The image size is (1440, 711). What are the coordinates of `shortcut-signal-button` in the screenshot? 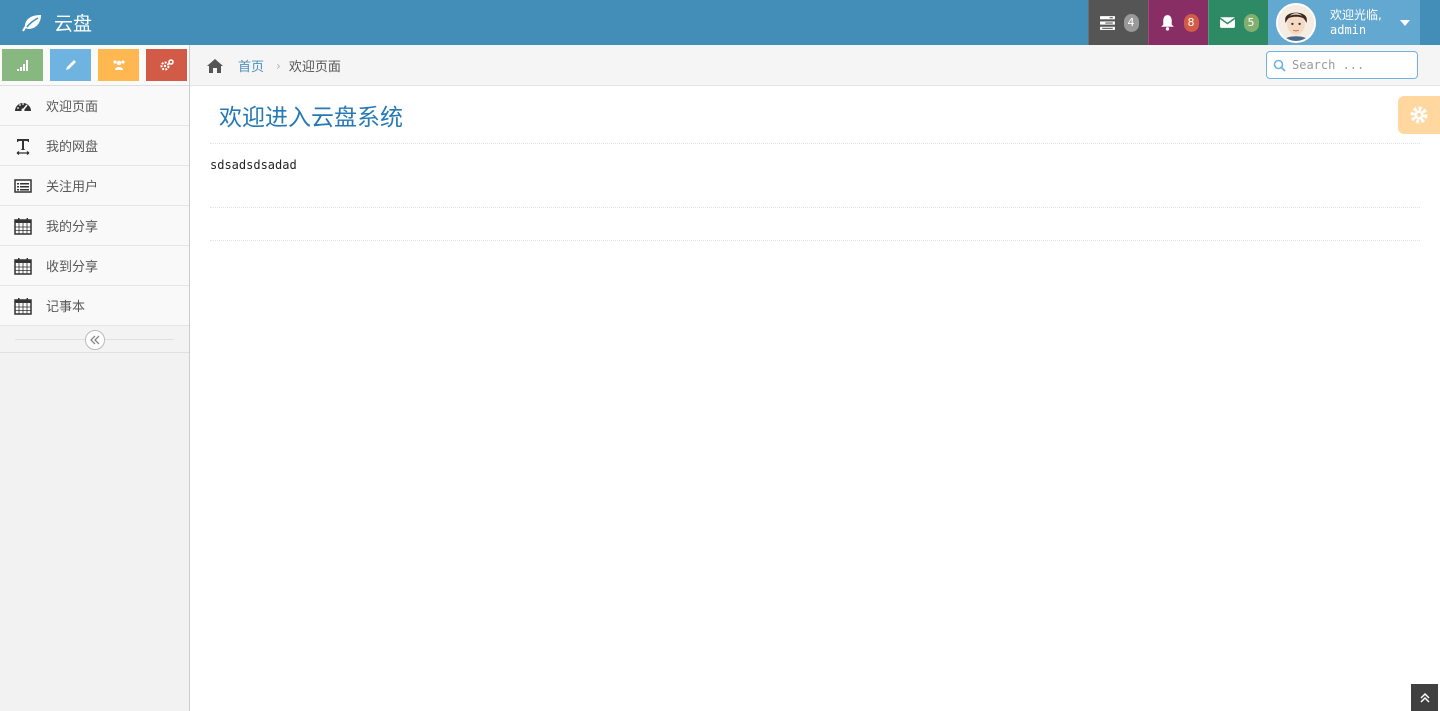 It's located at (22, 65).